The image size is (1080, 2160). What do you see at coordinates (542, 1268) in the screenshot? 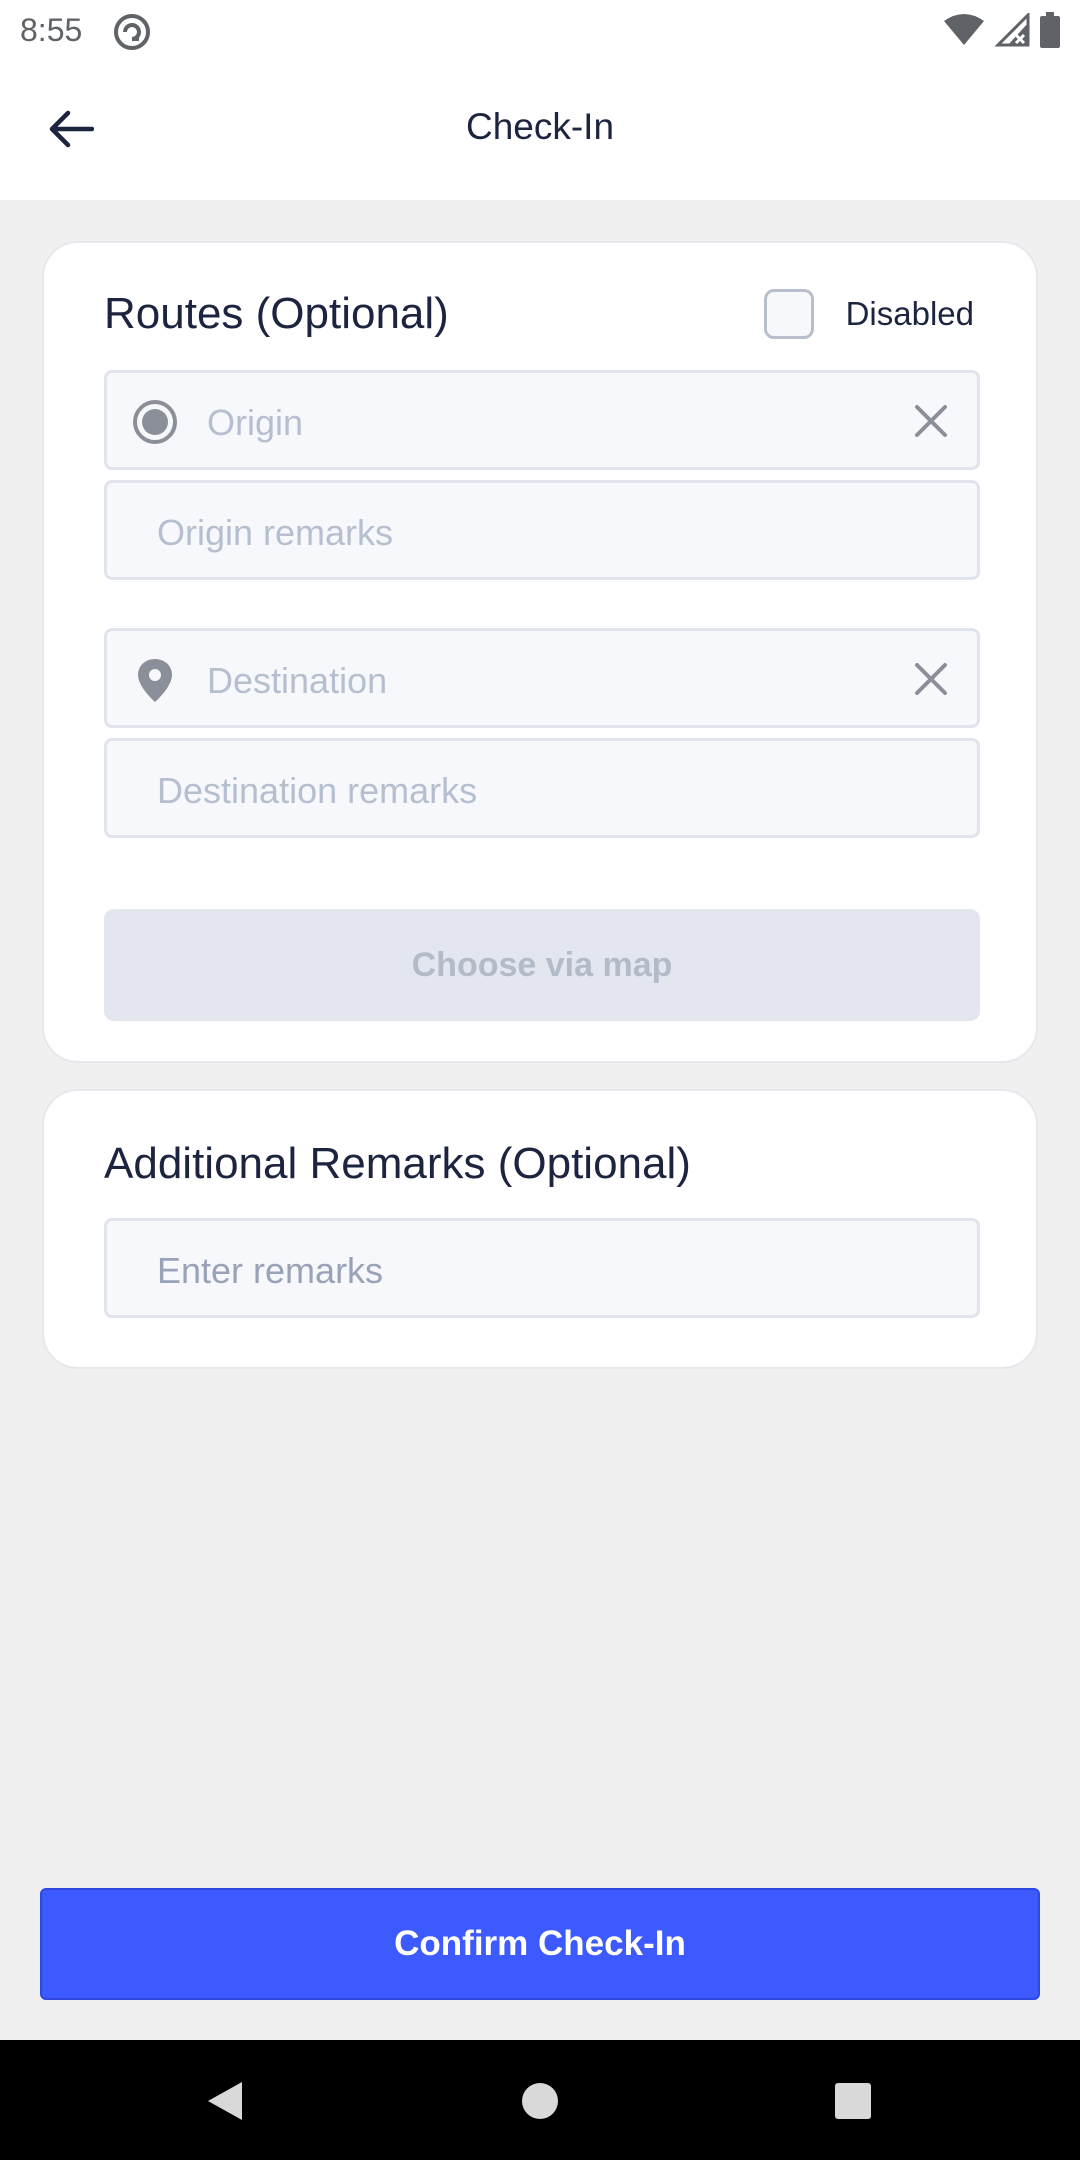
I see `remarks-input: Enter remarks` at bounding box center [542, 1268].